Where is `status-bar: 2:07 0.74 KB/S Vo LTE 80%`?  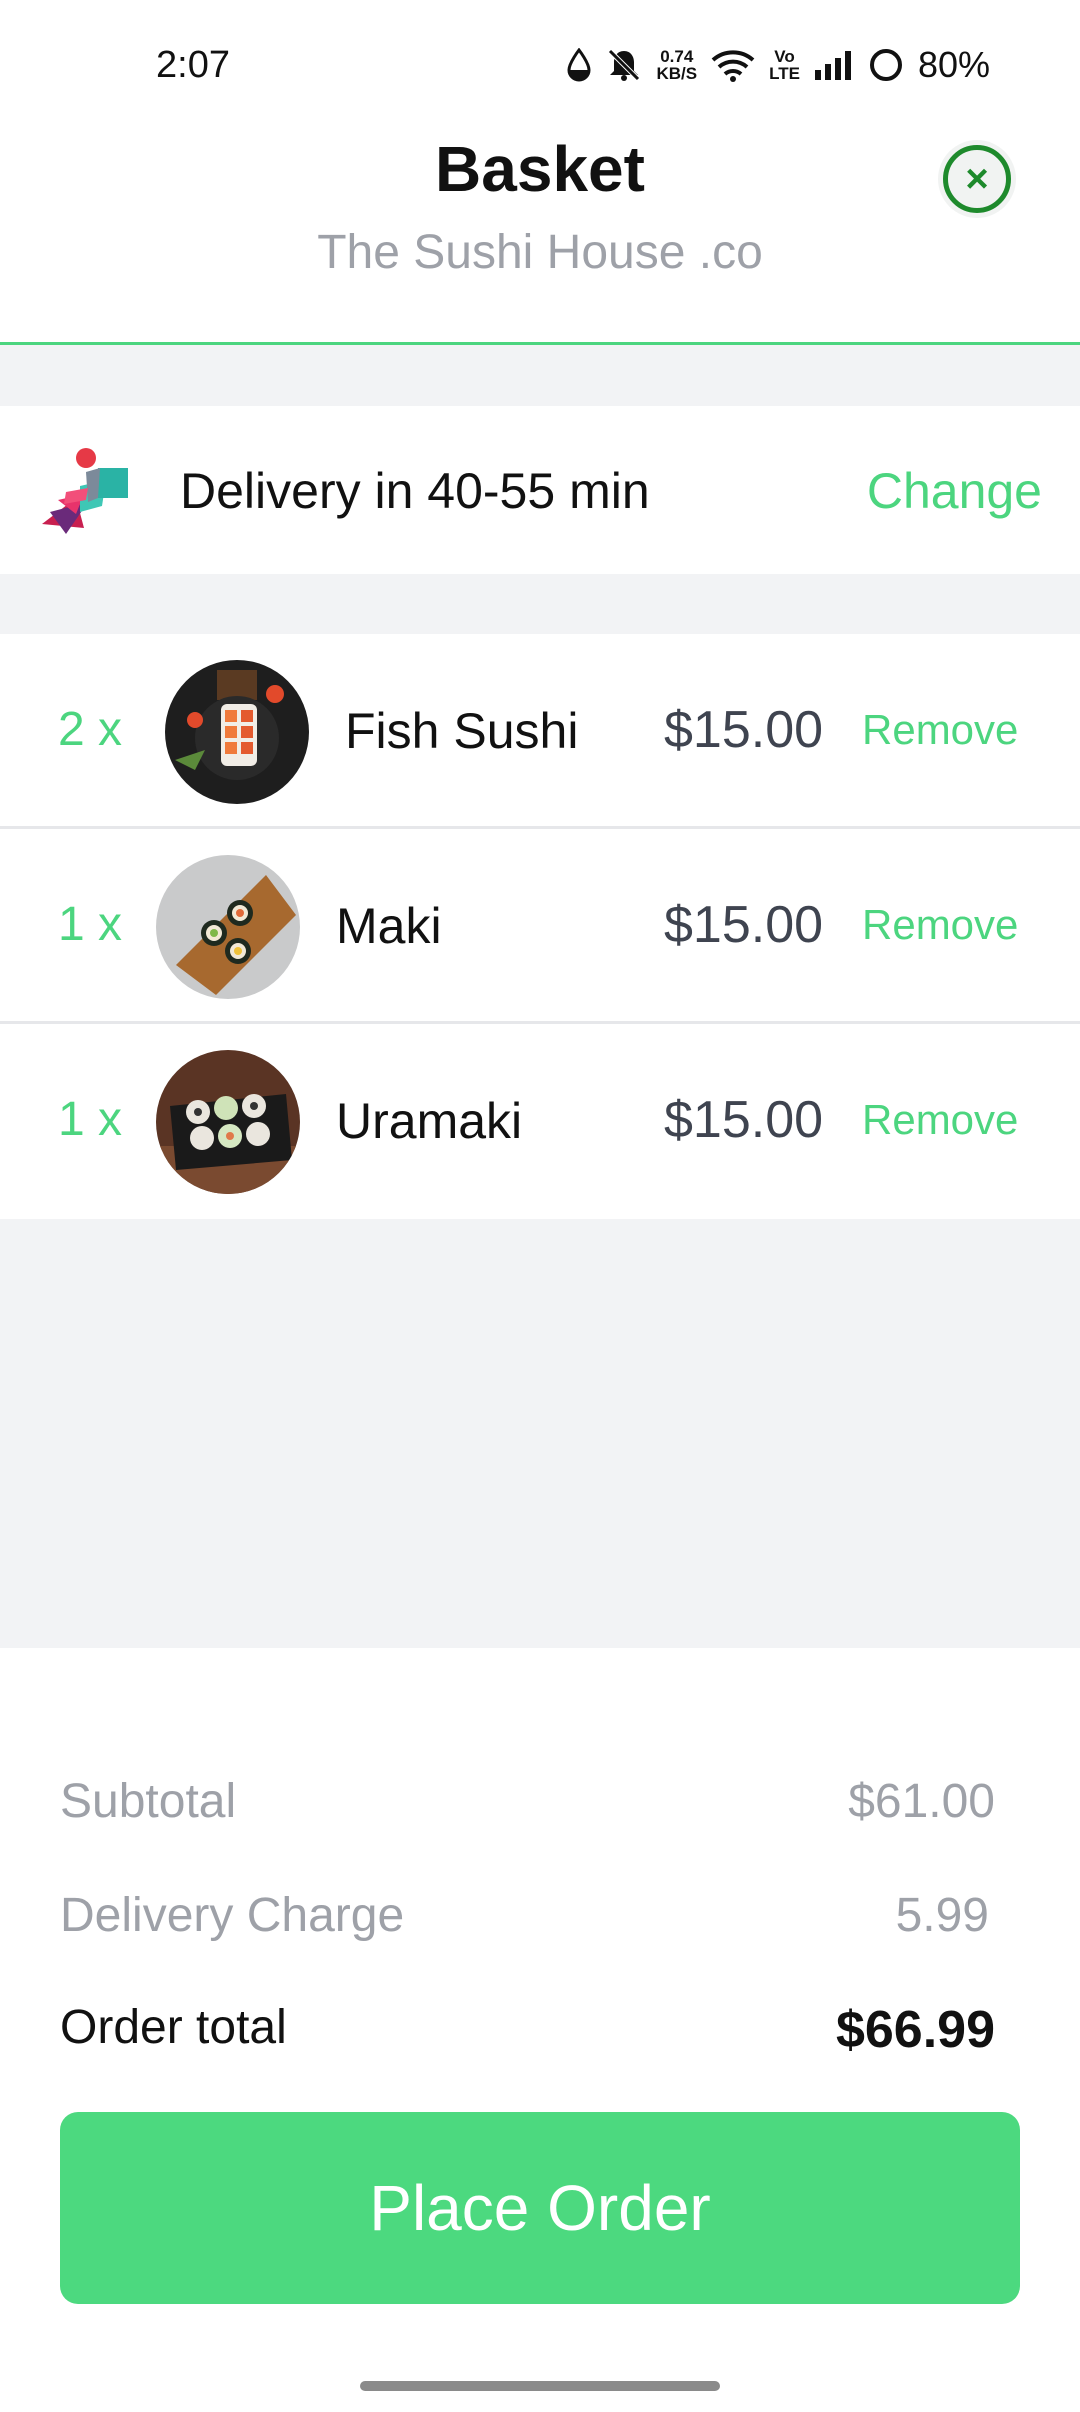
status-bar: 2:07 0.74 KB/S Vo LTE 80% is located at coordinates (540, 65).